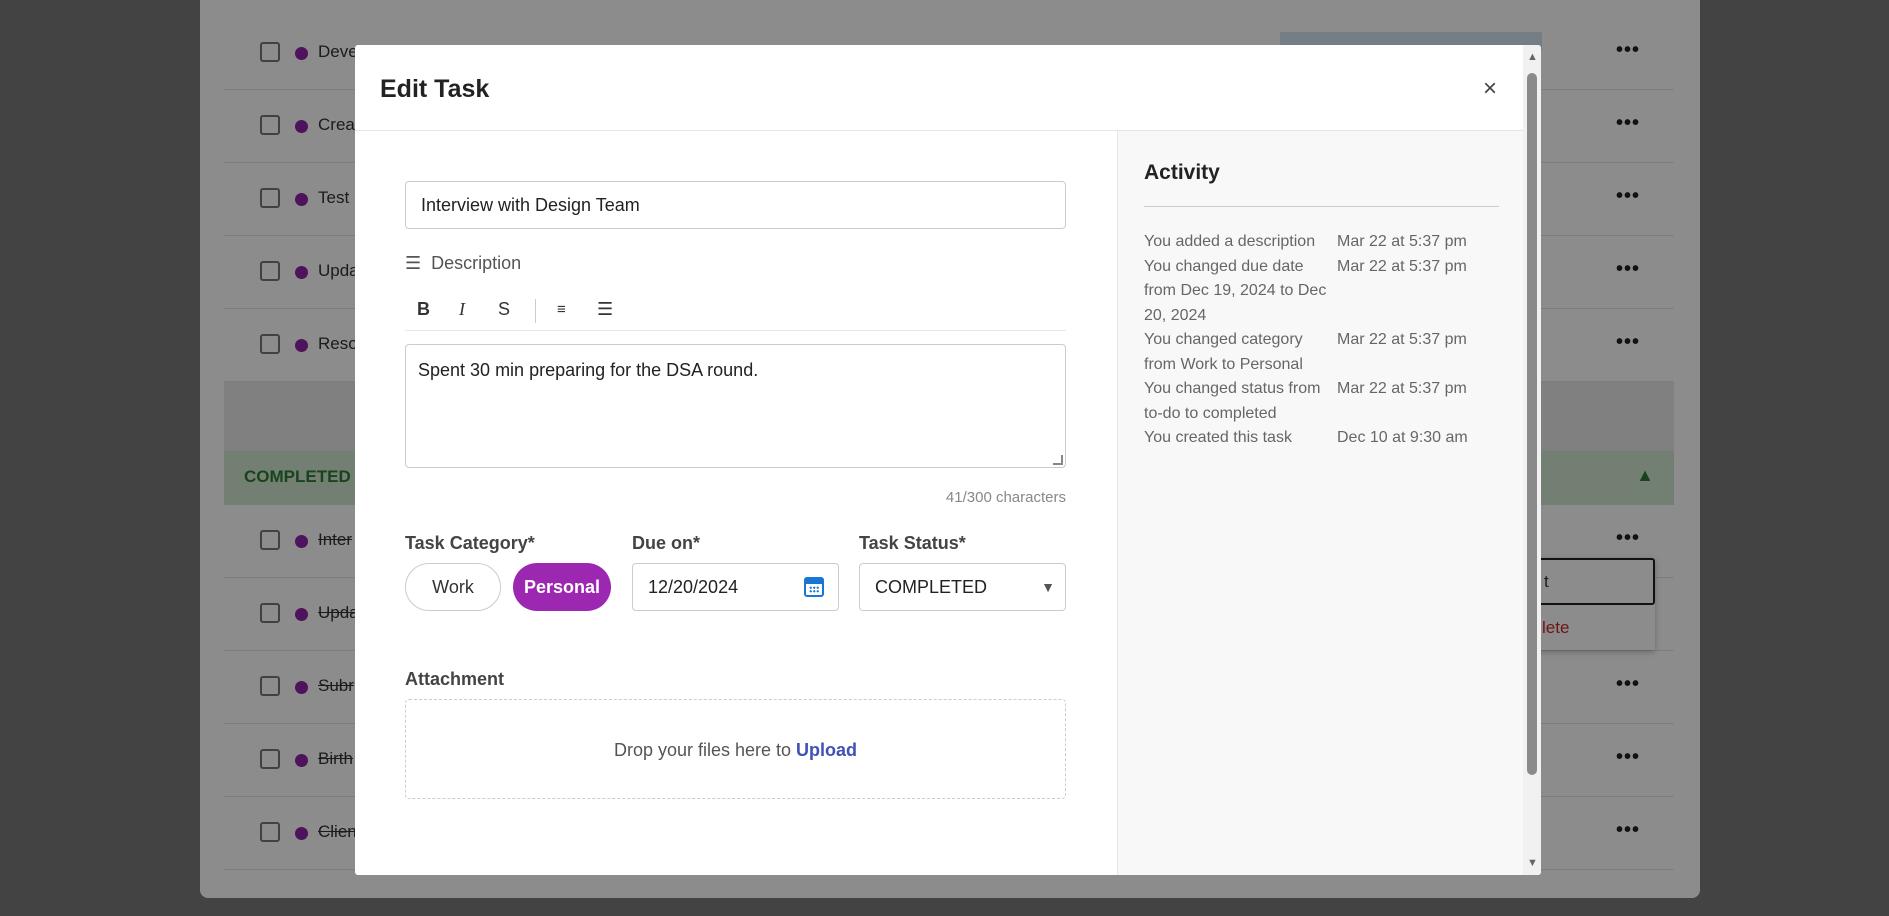 This screenshot has height=916, width=1889. Describe the element at coordinates (455, 679) in the screenshot. I see `attachment-label: Attachment` at that location.